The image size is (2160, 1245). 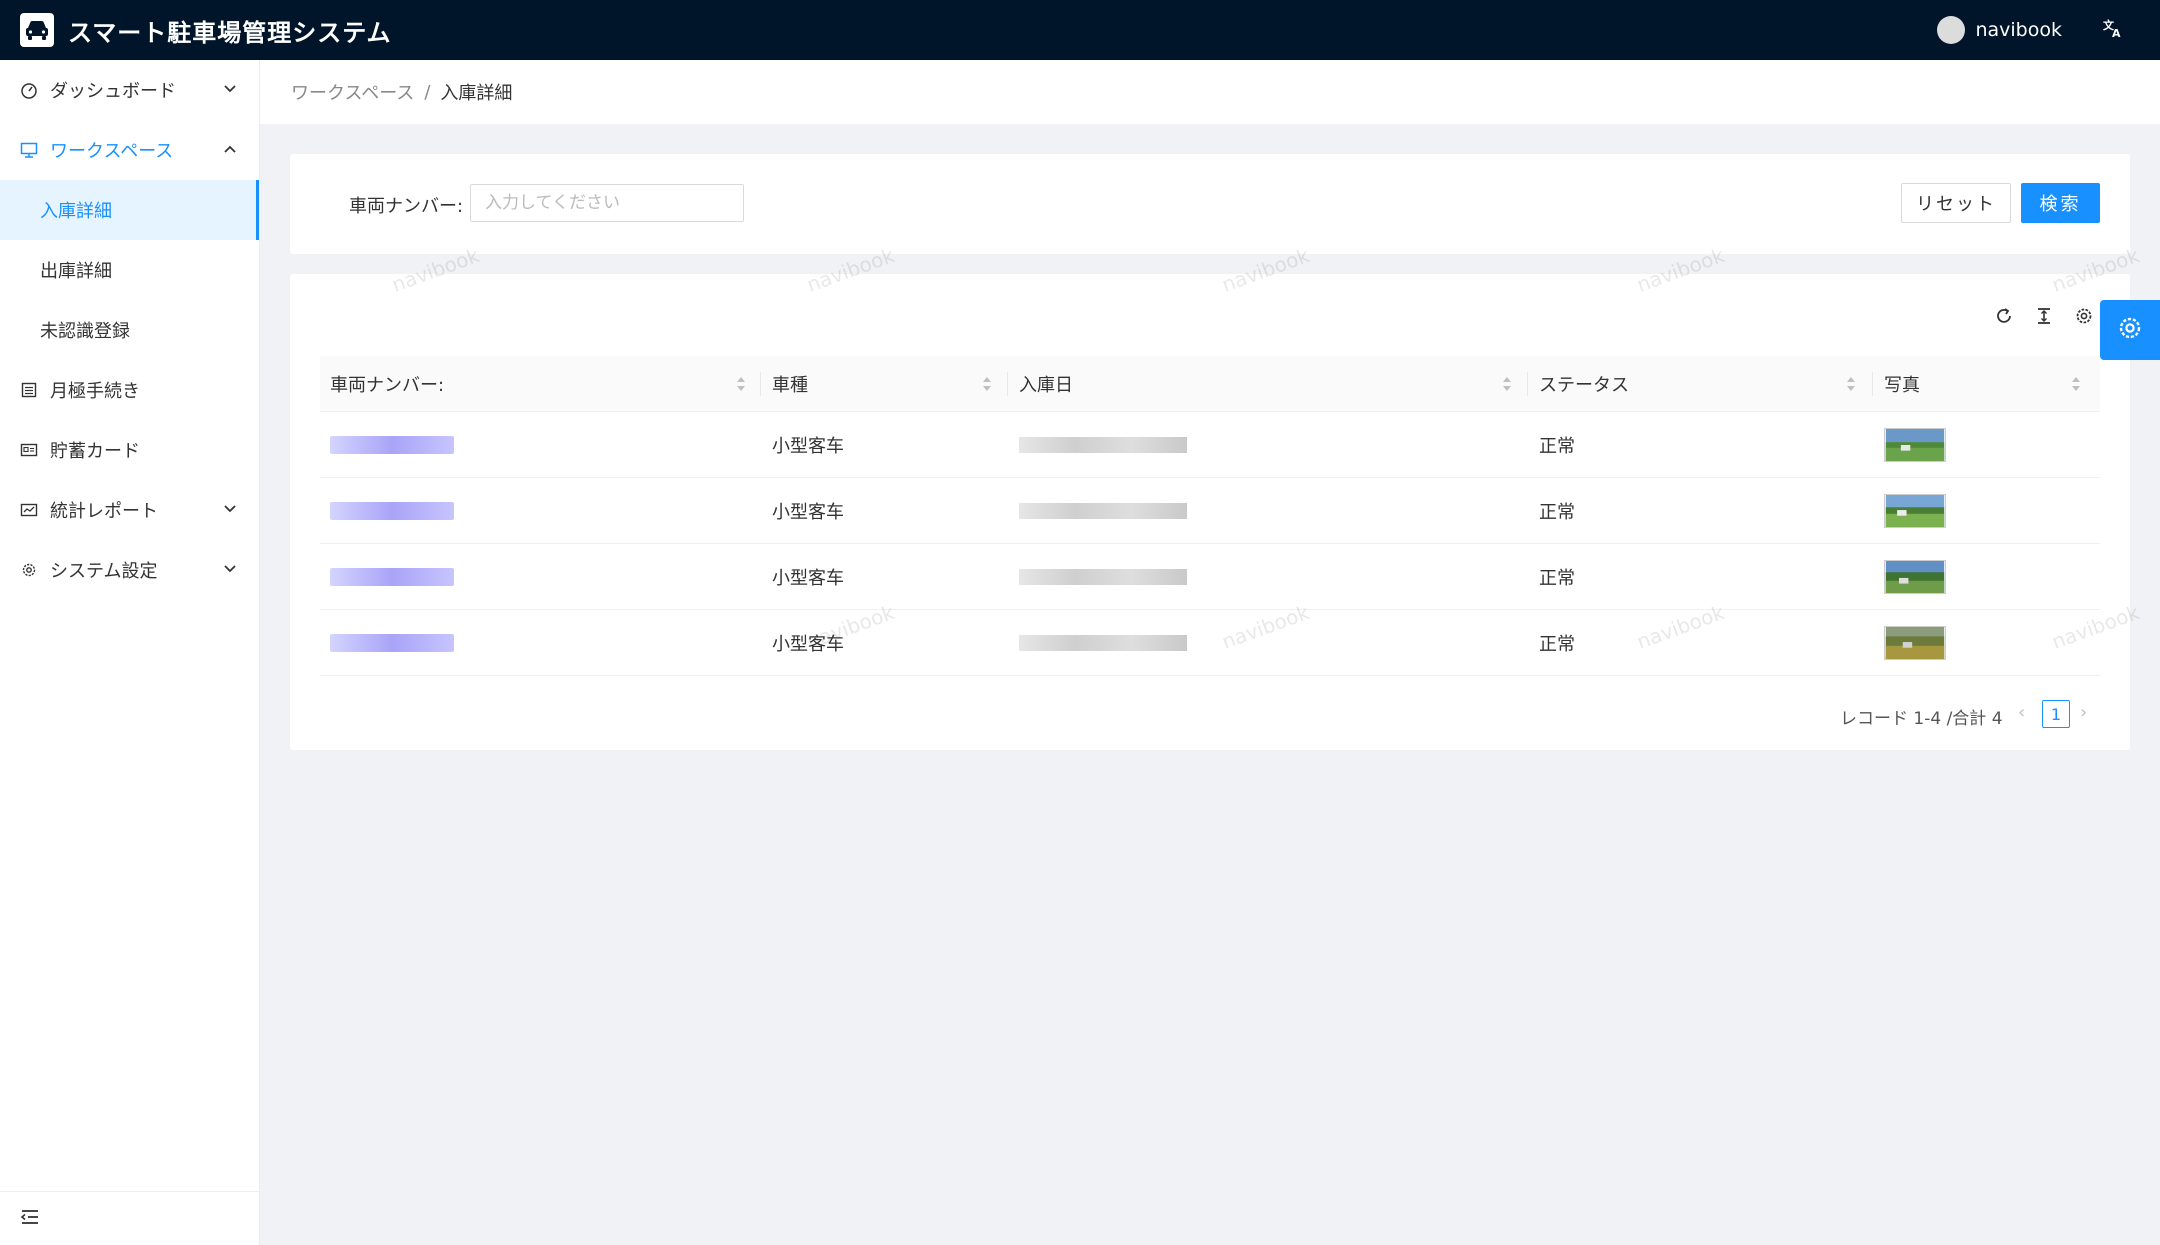 What do you see at coordinates (95, 391) in the screenshot?
I see `sidebar-item-label: 月極手続き` at bounding box center [95, 391].